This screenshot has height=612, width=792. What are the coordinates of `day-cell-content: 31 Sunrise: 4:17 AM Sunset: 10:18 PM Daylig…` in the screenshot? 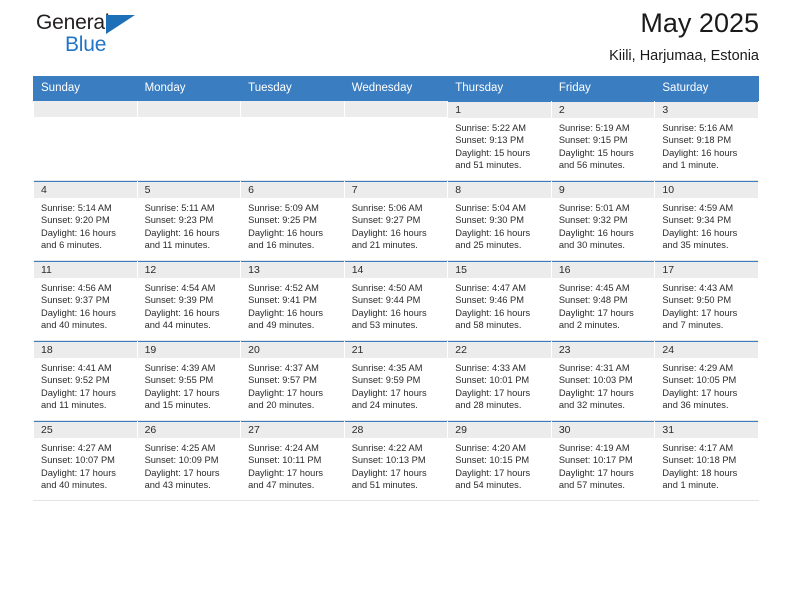 It's located at (706, 460).